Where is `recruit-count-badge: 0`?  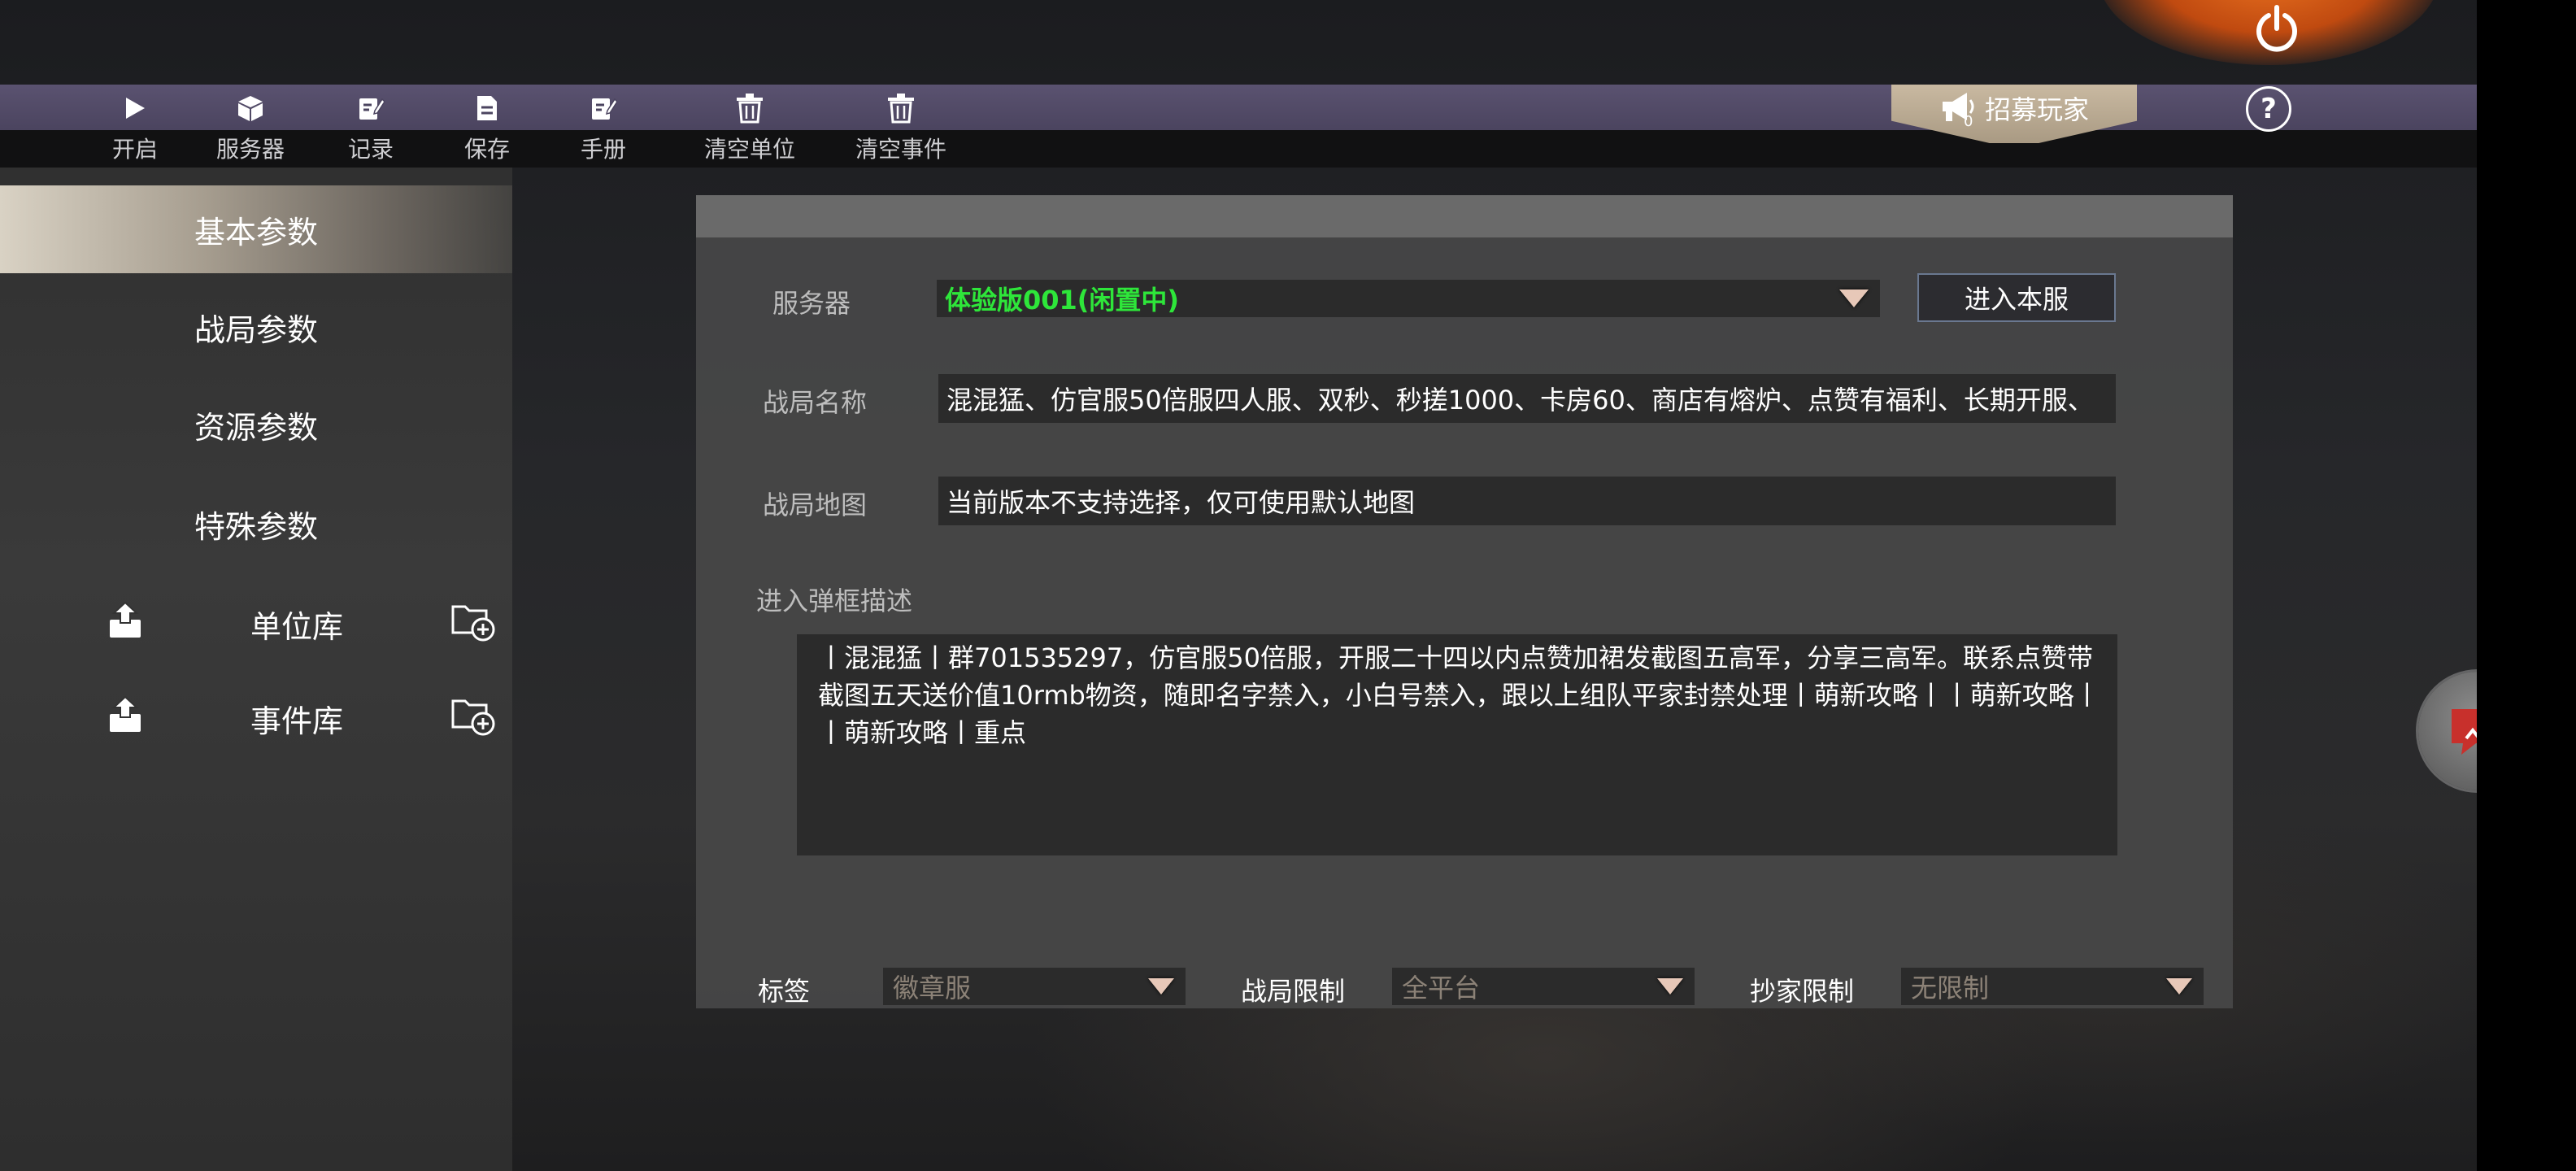 recruit-count-badge: 0 is located at coordinates (1968, 121).